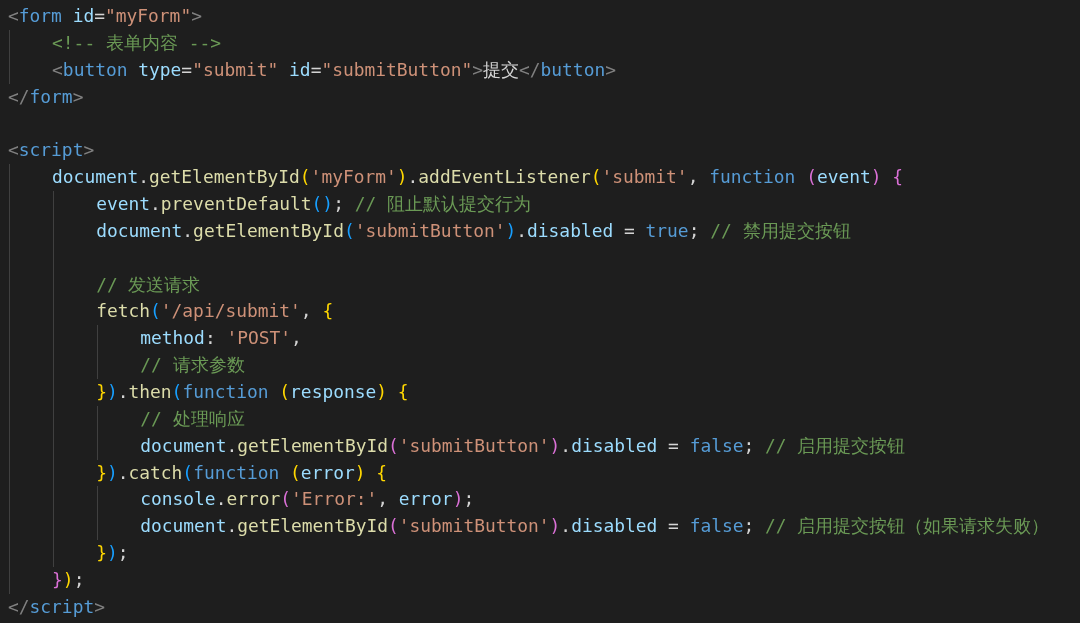  What do you see at coordinates (334, 69) in the screenshot?
I see `code-line: <button type="submit" id="submitButton">提交</button>` at bounding box center [334, 69].